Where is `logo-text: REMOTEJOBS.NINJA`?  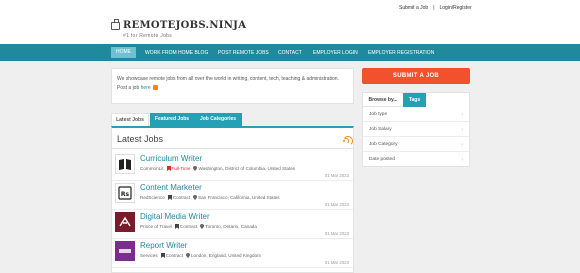 logo-text: REMOTEJOBS.NINJA is located at coordinates (185, 25).